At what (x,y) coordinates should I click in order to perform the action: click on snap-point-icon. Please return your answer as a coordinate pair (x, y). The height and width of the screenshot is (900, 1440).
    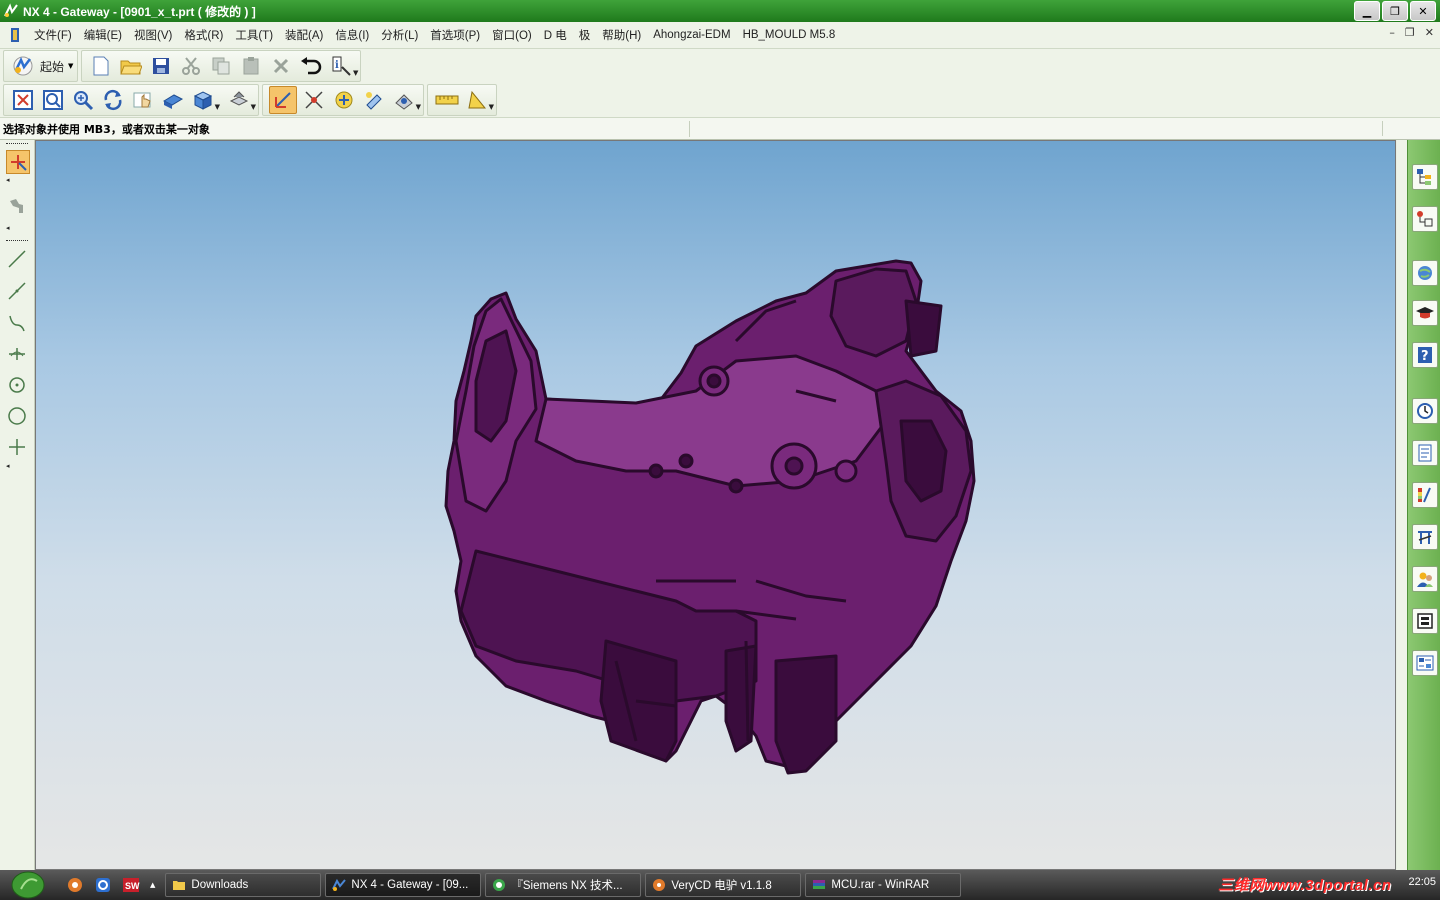
    Looking at the image, I should click on (314, 100).